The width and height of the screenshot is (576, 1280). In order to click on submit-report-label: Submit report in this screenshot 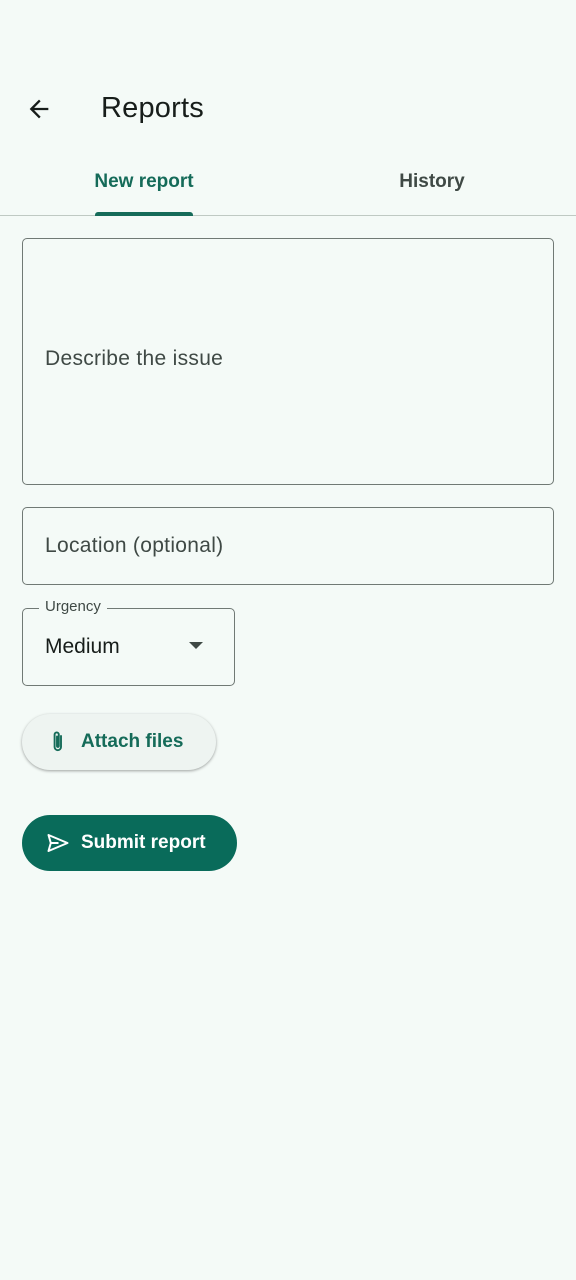, I will do `click(143, 842)`.